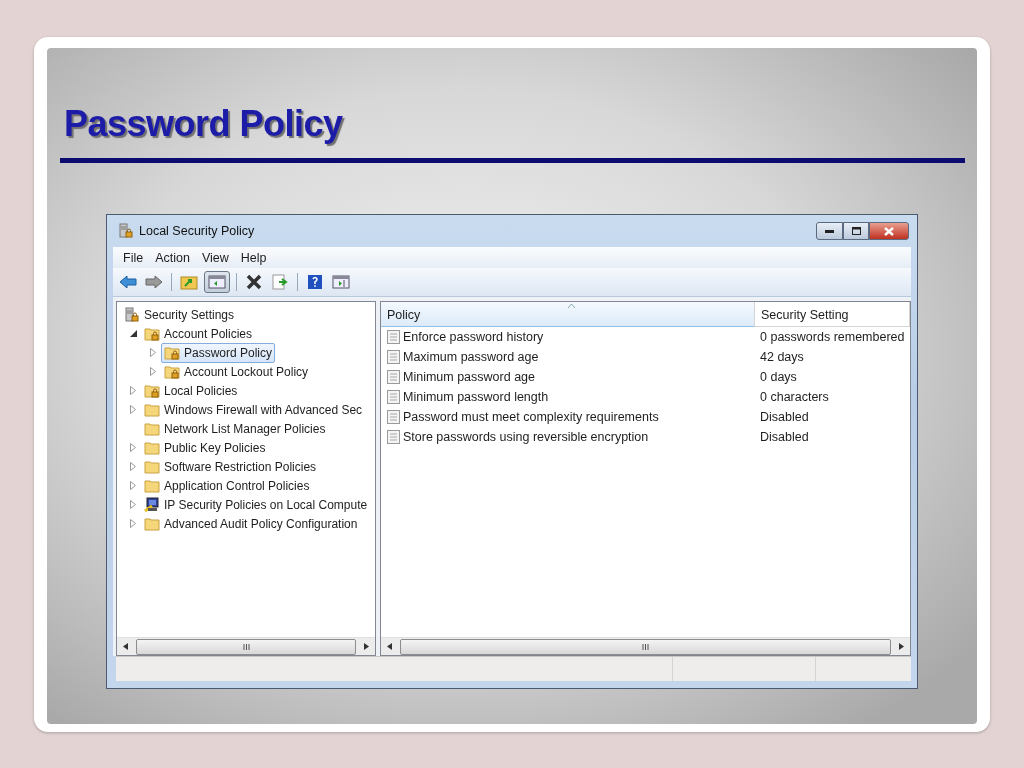 Image resolution: width=1024 pixels, height=768 pixels. What do you see at coordinates (315, 282) in the screenshot?
I see `help-icon` at bounding box center [315, 282].